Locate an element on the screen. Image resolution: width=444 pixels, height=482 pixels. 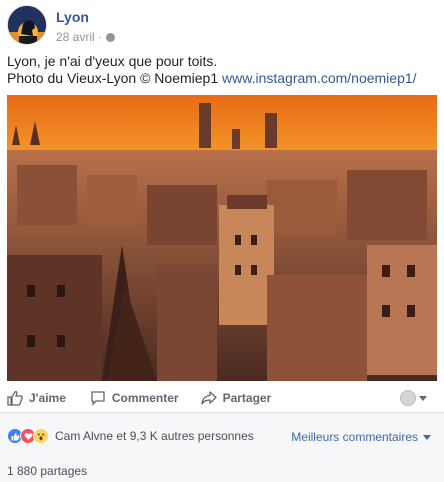
post-header: Lyon 28 avril · is located at coordinates (222, 25).